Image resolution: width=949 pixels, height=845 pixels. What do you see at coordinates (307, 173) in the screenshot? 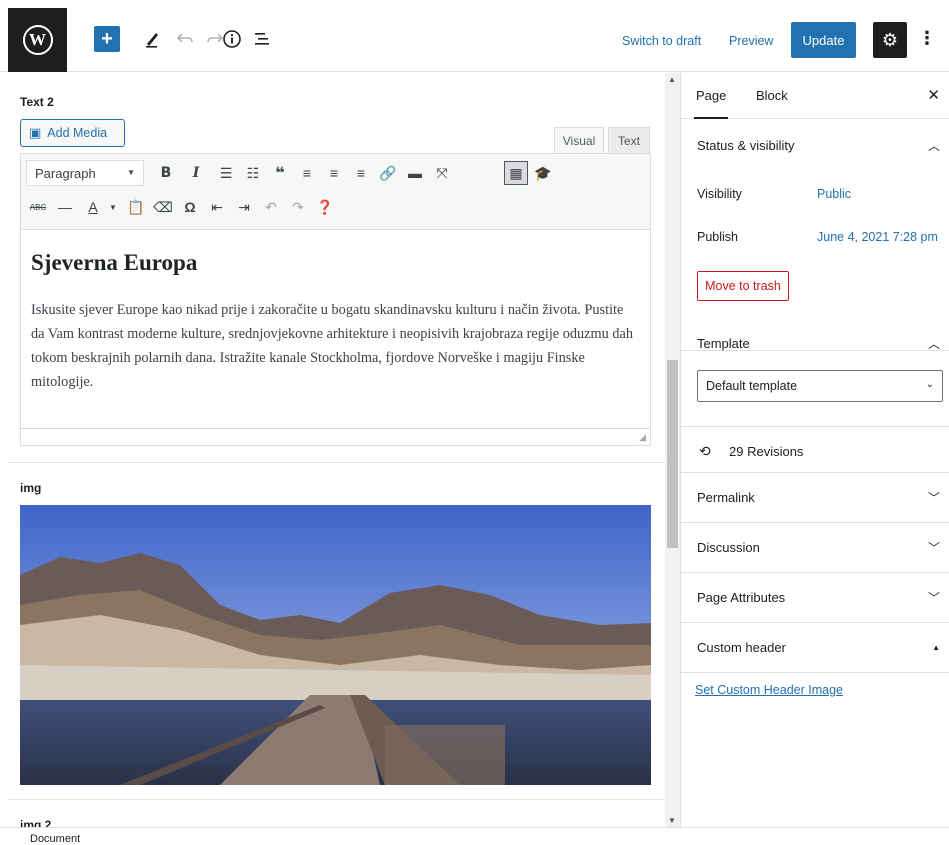
I see `align-left-icon: ≡` at bounding box center [307, 173].